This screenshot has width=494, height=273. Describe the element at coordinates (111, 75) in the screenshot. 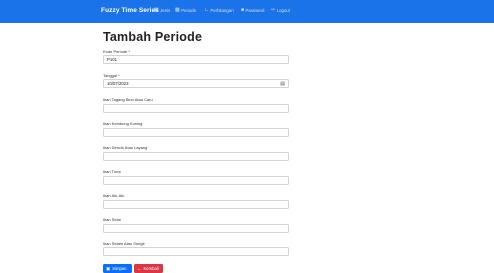

I see `tanggal-label: Tanggal *` at that location.